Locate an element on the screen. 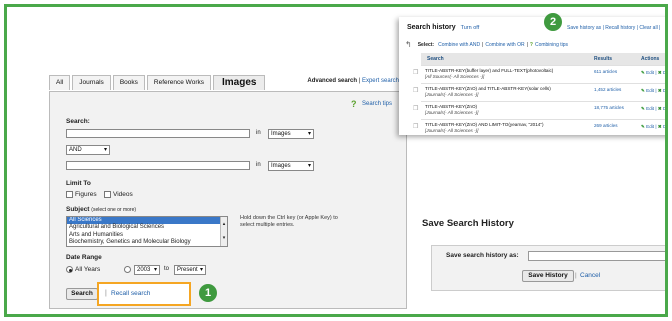  videos-checkbox: Videos is located at coordinates (118, 194).